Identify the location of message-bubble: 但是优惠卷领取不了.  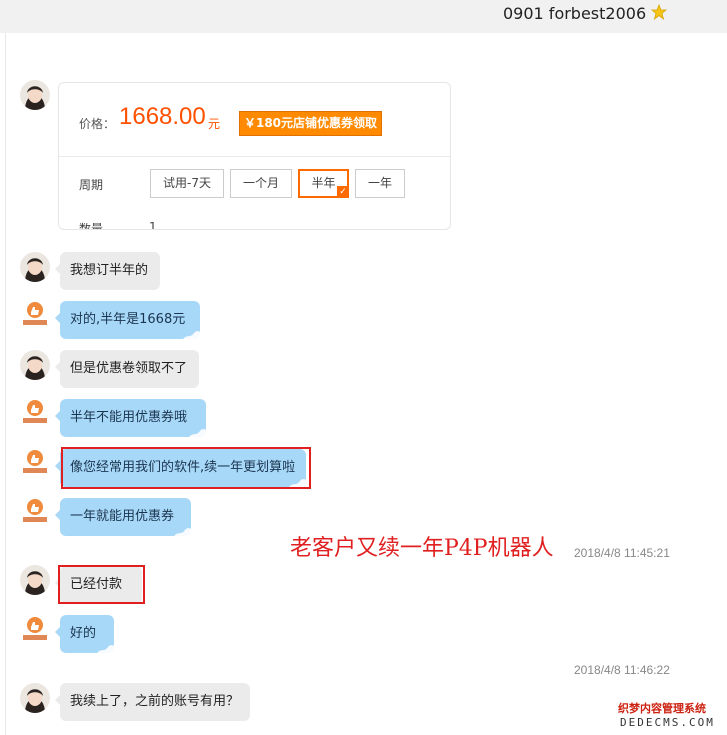
(127, 369).